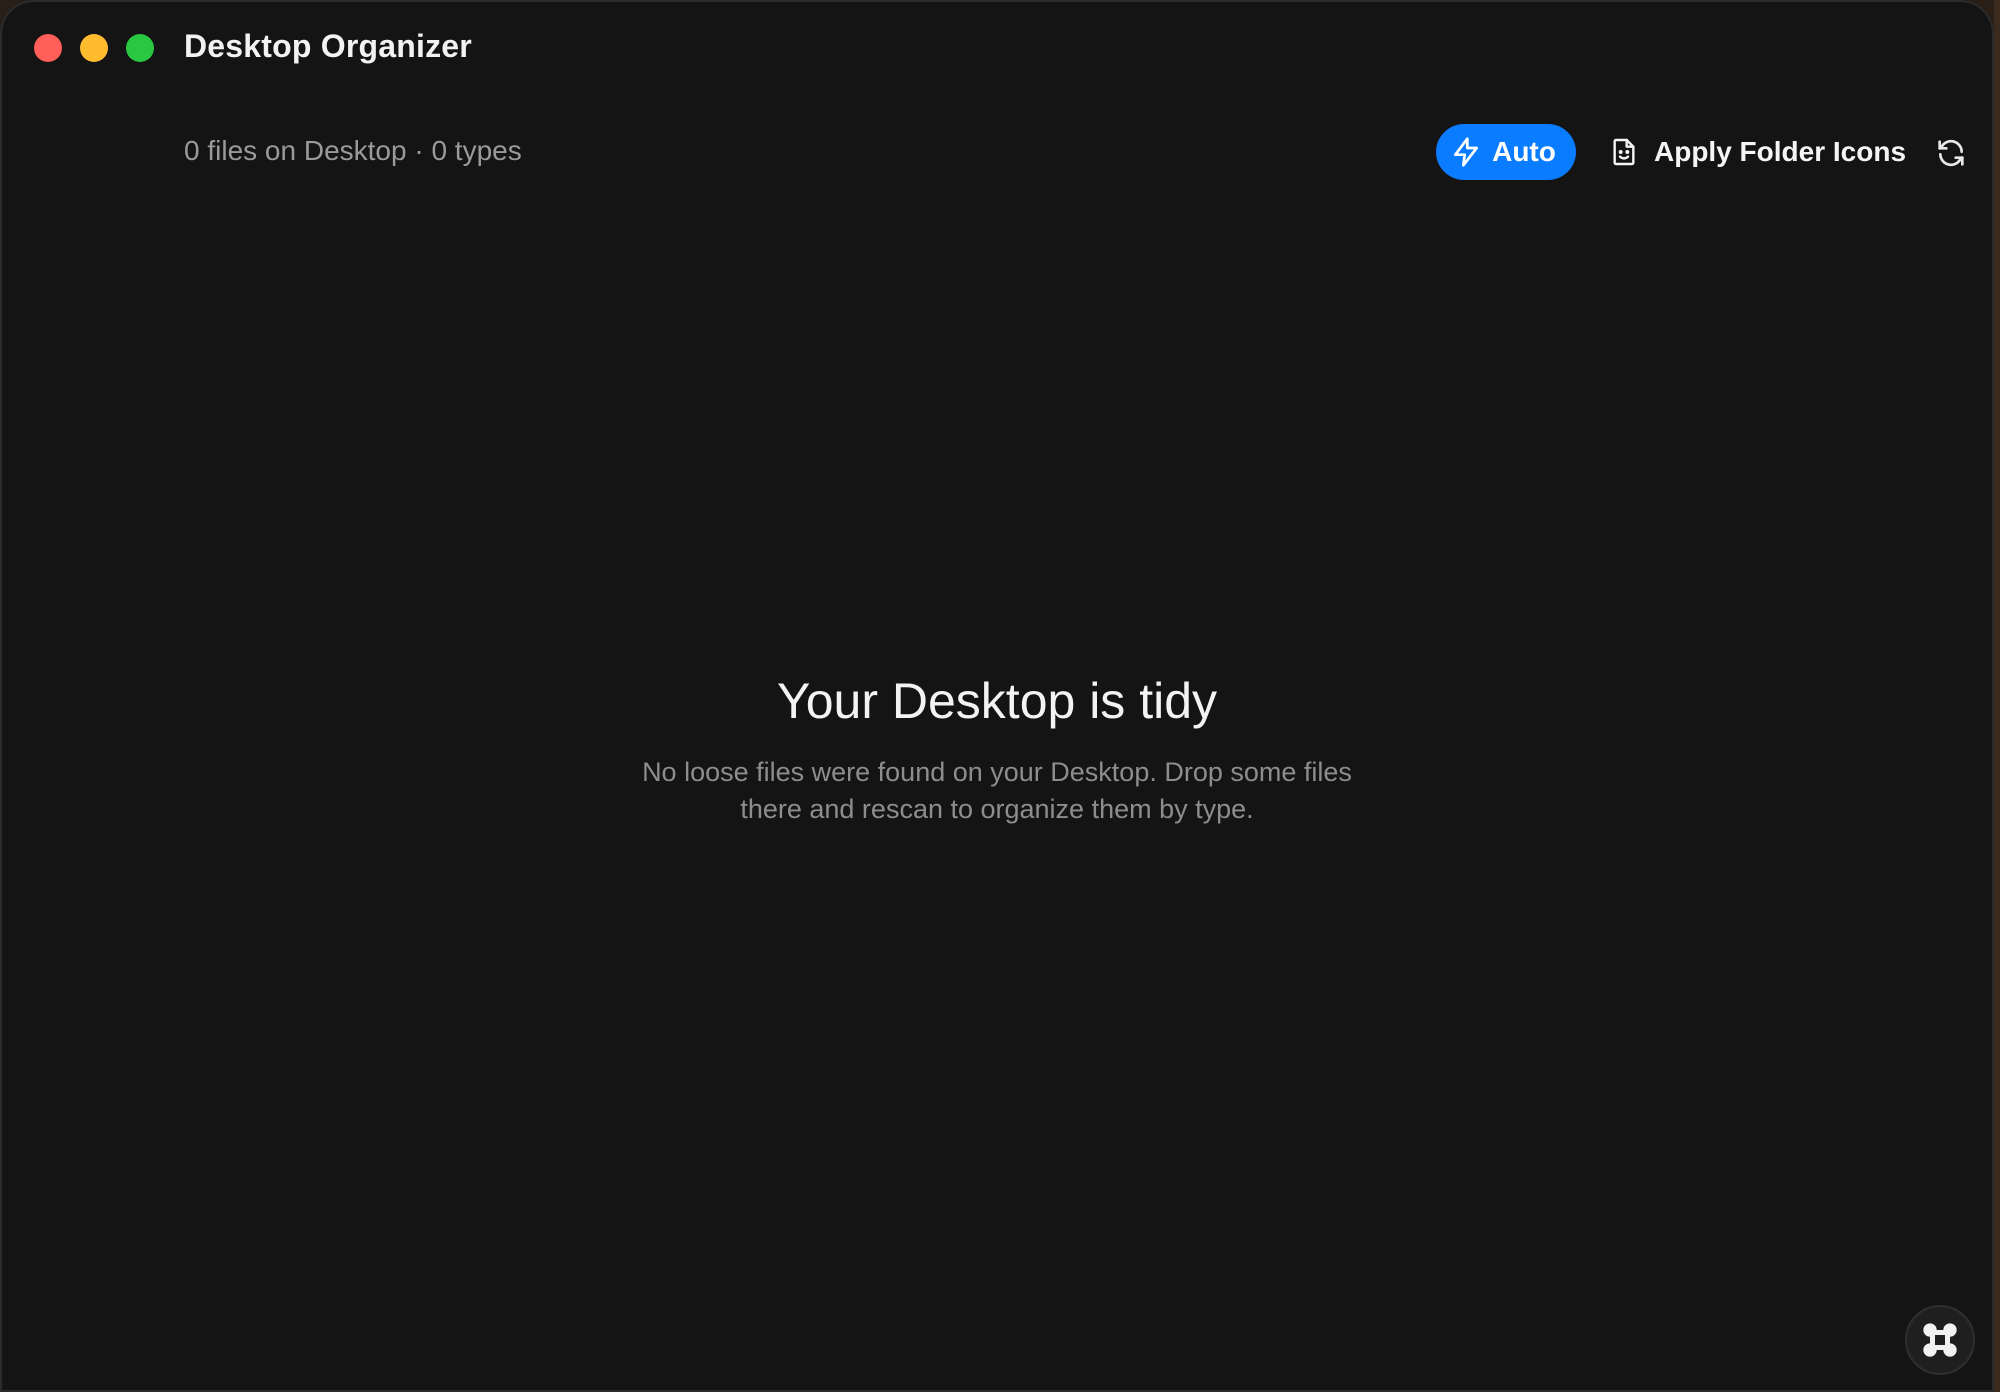 The height and width of the screenshot is (1392, 2000). I want to click on minimize-window-button, so click(94, 48).